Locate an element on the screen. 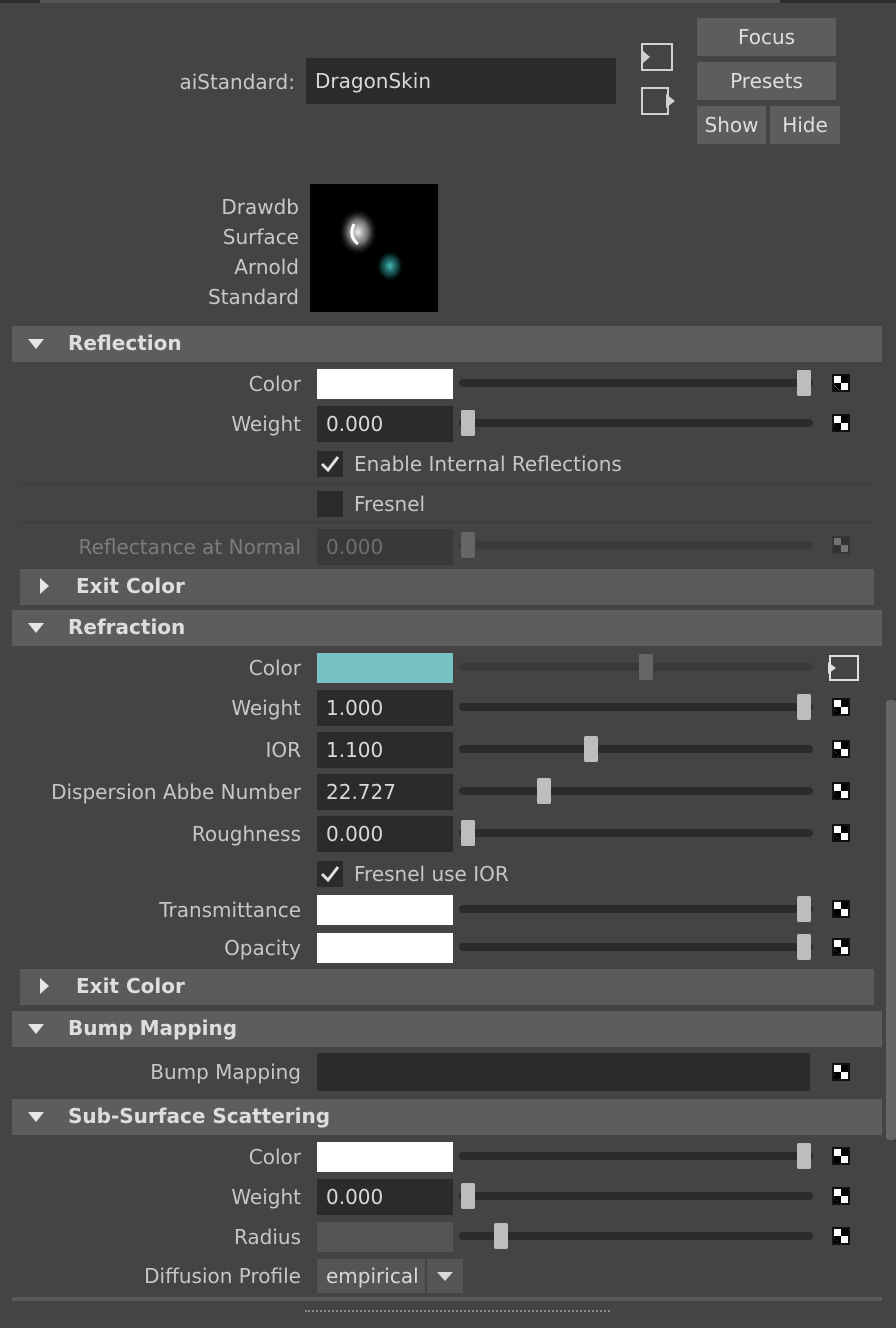 This screenshot has width=896, height=1328. refraction-color-swatch is located at coordinates (385, 668).